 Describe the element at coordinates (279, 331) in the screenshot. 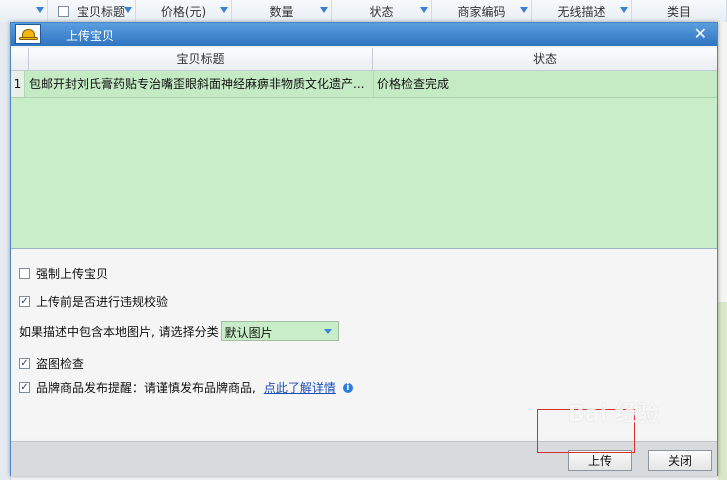

I see `image-category-select: 默认图片` at that location.